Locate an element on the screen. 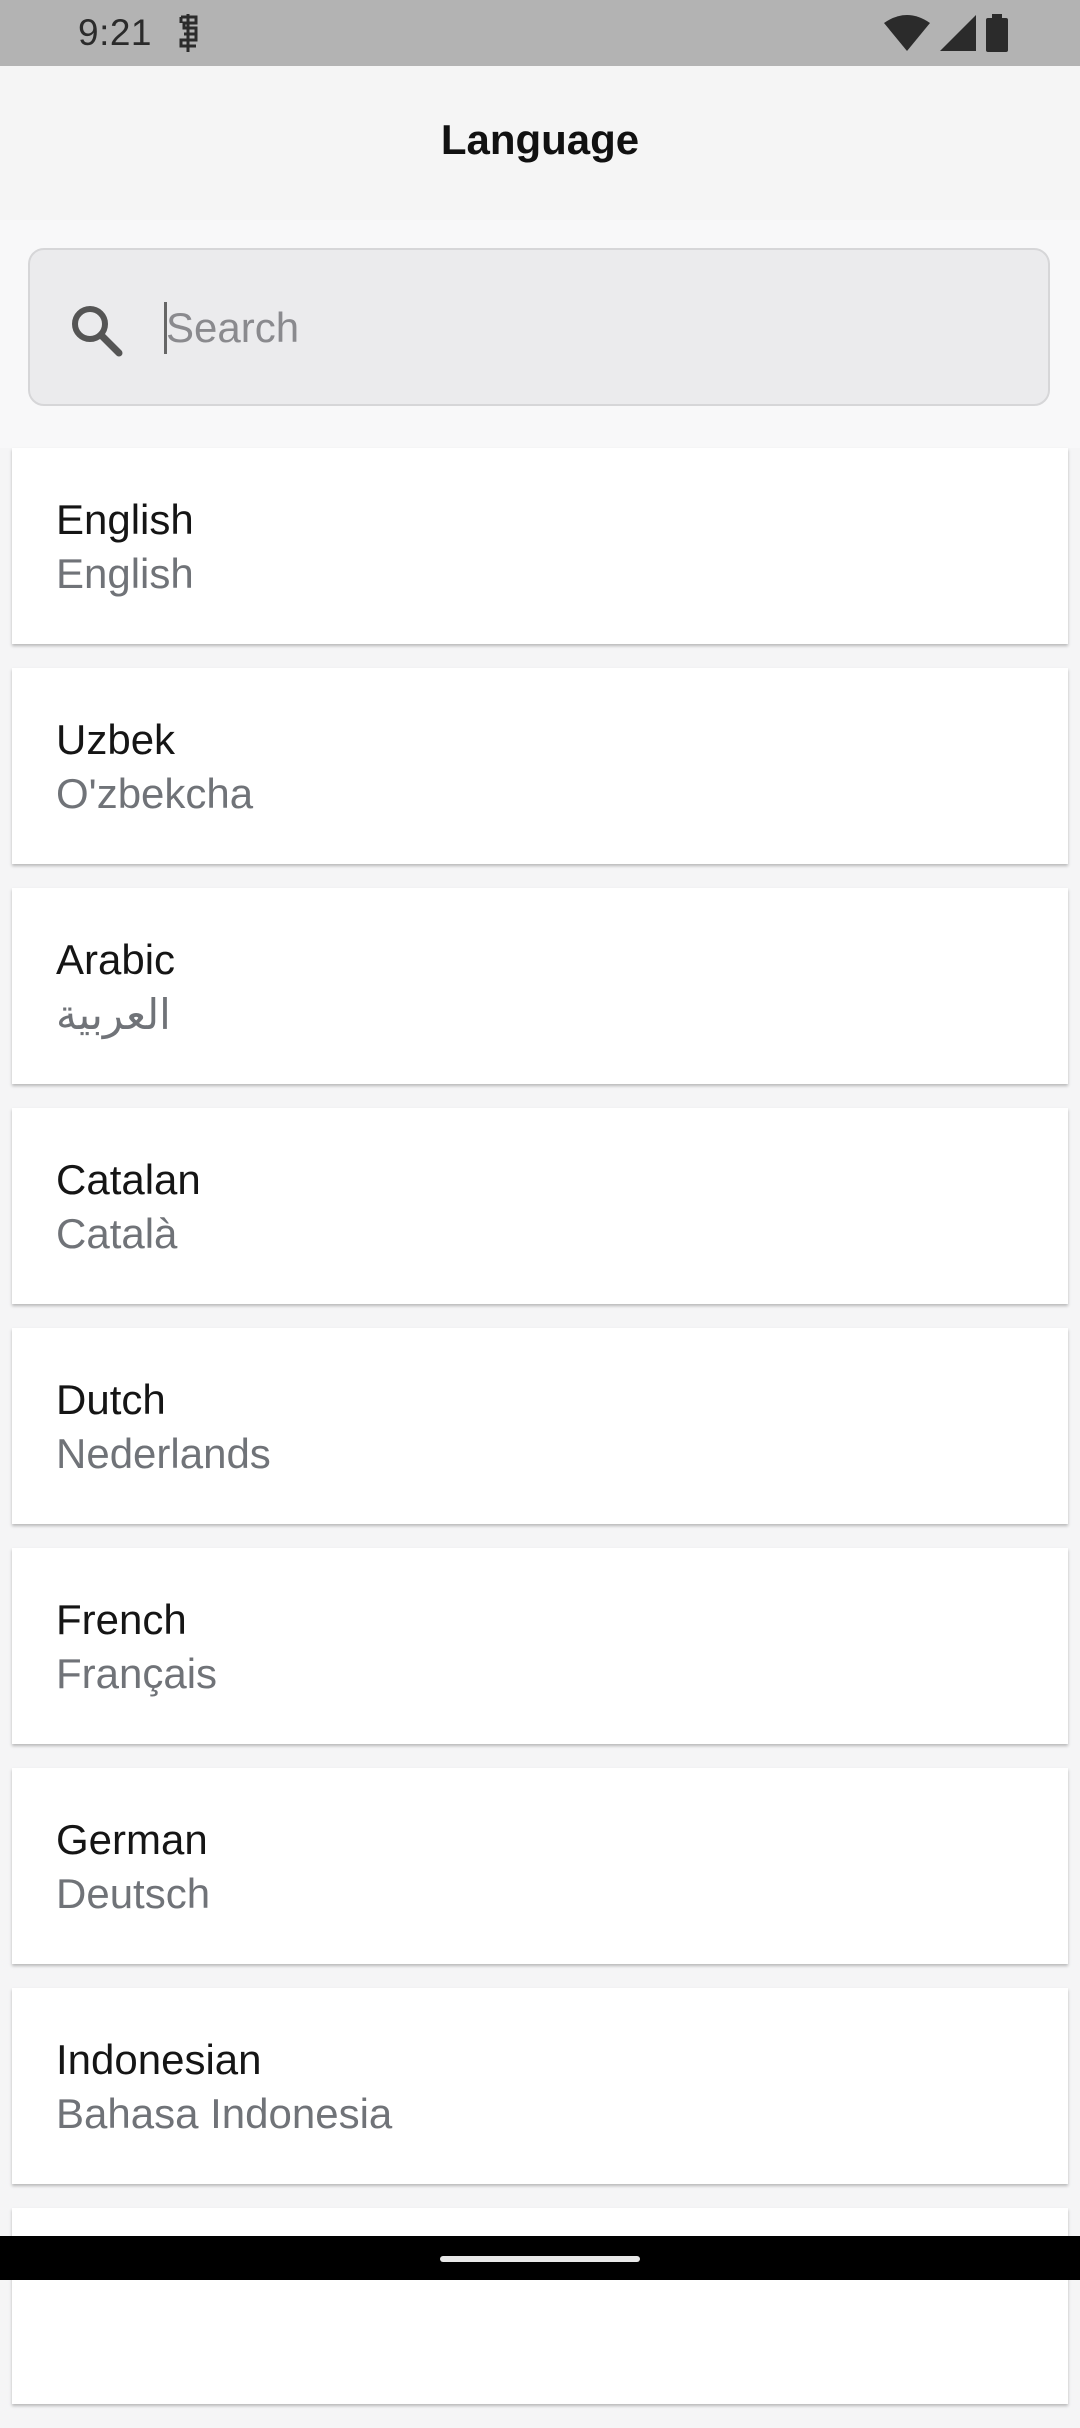 The height and width of the screenshot is (2428, 1080). search-box is located at coordinates (539, 327).